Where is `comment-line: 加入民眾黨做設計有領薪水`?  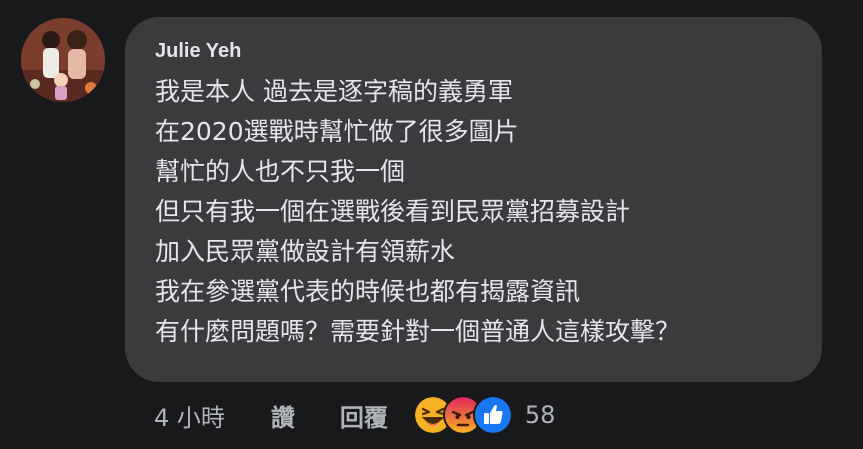 comment-line: 加入民眾黨做設計有領薪水 is located at coordinates (305, 251).